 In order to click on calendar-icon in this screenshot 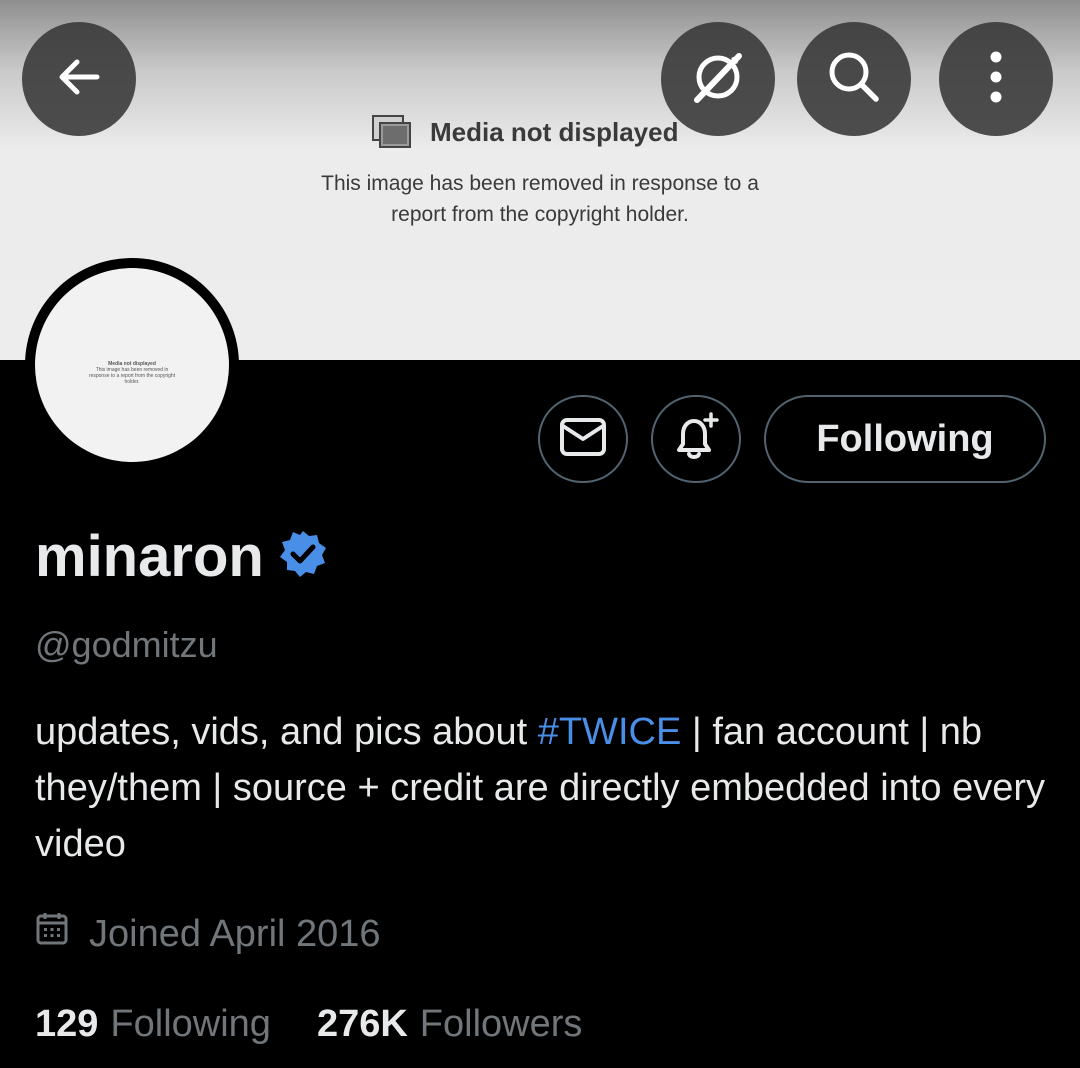, I will do `click(52, 934)`.